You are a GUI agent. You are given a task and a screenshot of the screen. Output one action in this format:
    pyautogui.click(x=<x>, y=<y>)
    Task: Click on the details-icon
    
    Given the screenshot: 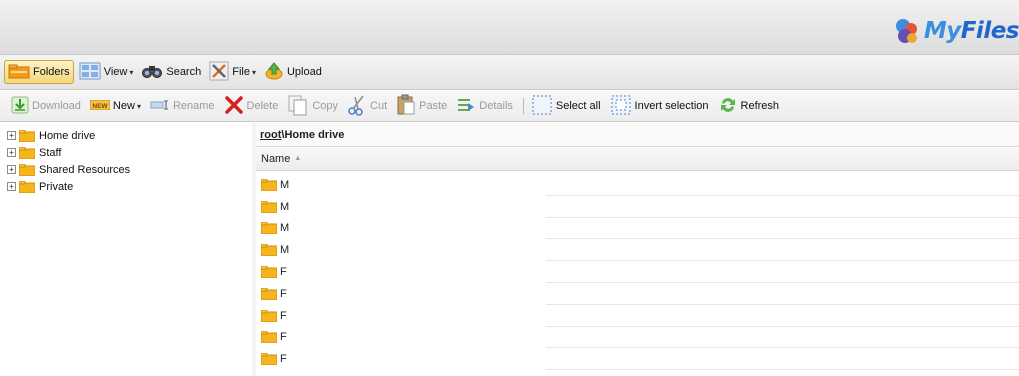 What is the action you would take?
    pyautogui.click(x=466, y=106)
    